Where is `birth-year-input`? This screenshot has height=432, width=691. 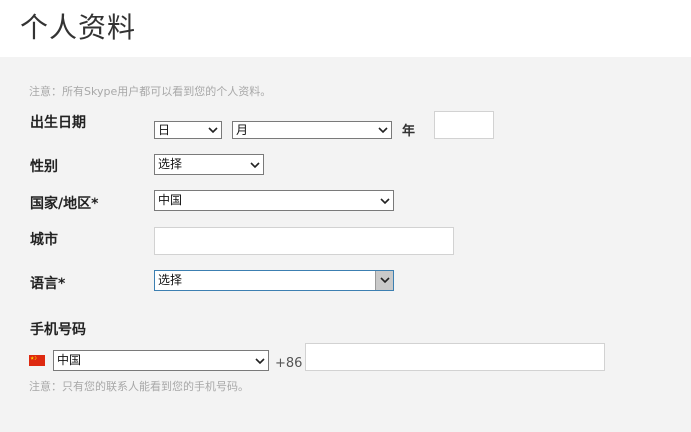
birth-year-input is located at coordinates (464, 125).